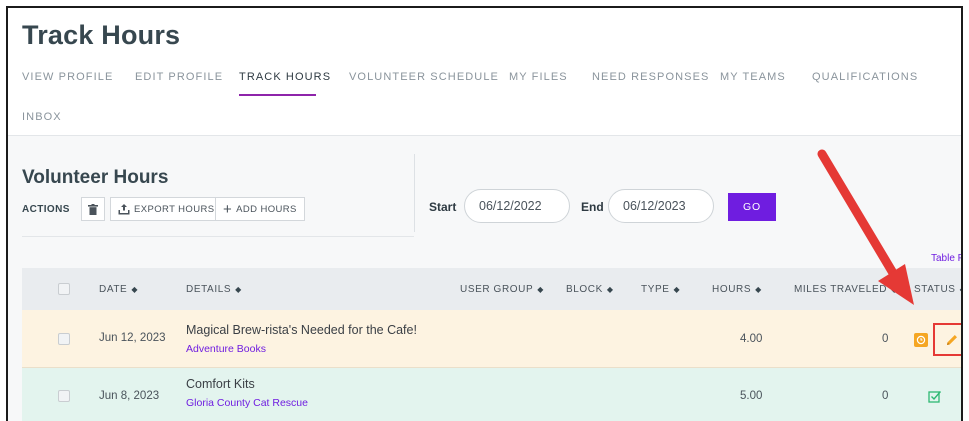 Image resolution: width=969 pixels, height=421 pixels. Describe the element at coordinates (538, 77) in the screenshot. I see `tab-my-files: MY FILES` at that location.